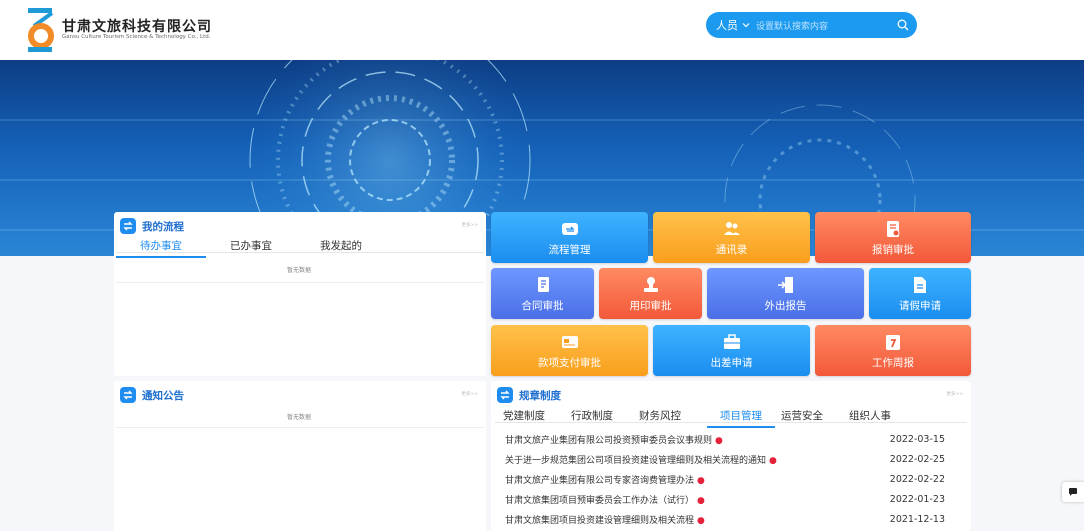 The image size is (1084, 531). I want to click on tab-initiated: 我发起的, so click(341, 248).